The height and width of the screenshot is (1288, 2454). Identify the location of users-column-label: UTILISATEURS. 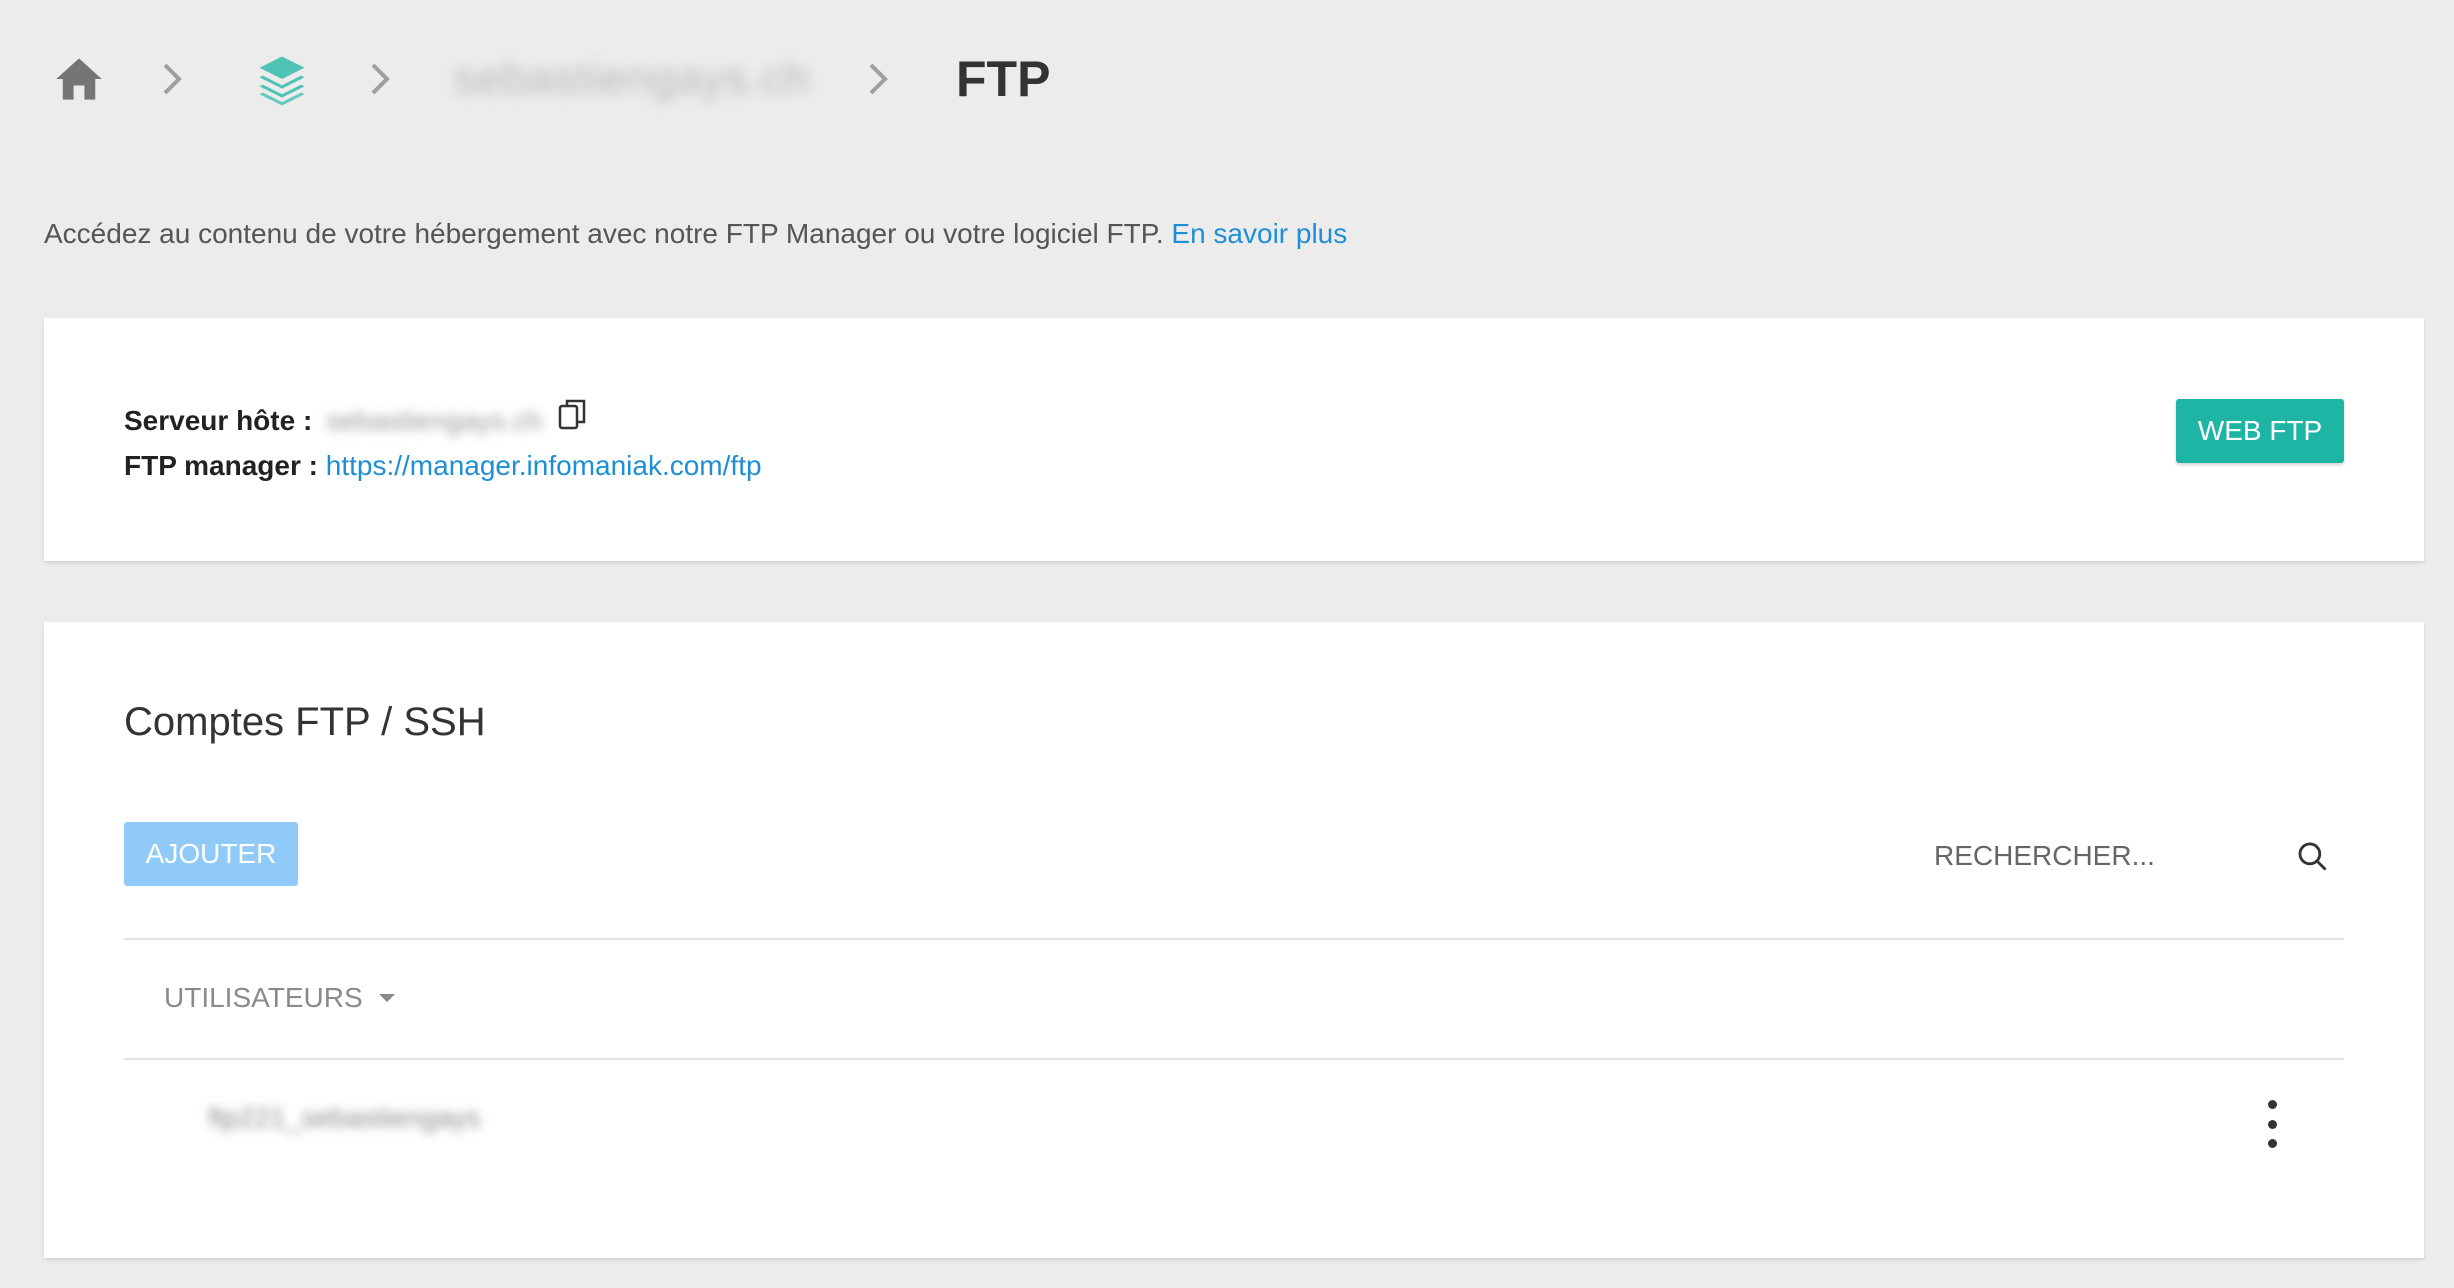
(263, 997).